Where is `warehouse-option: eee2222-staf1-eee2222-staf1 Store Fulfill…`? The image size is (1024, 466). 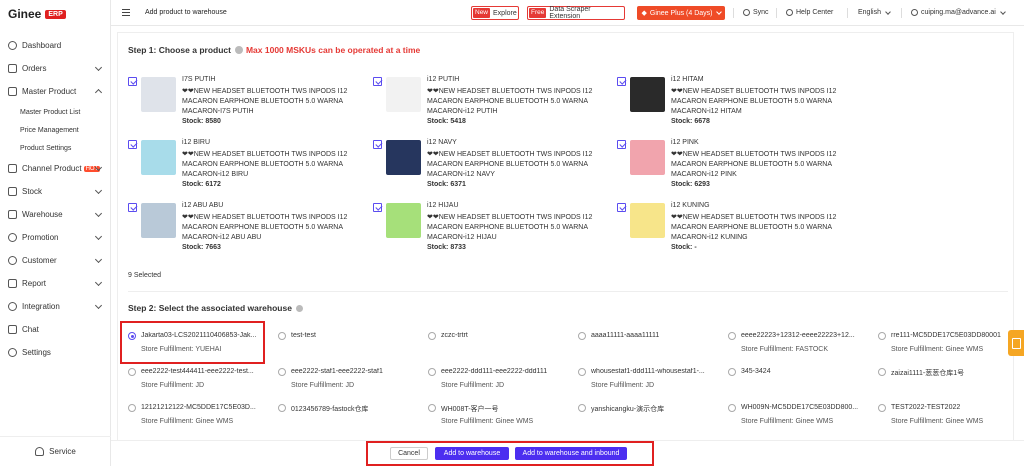
warehouse-option: eee2222-staf1-eee2222-staf1 Store Fulfill… is located at coordinates (348, 382).